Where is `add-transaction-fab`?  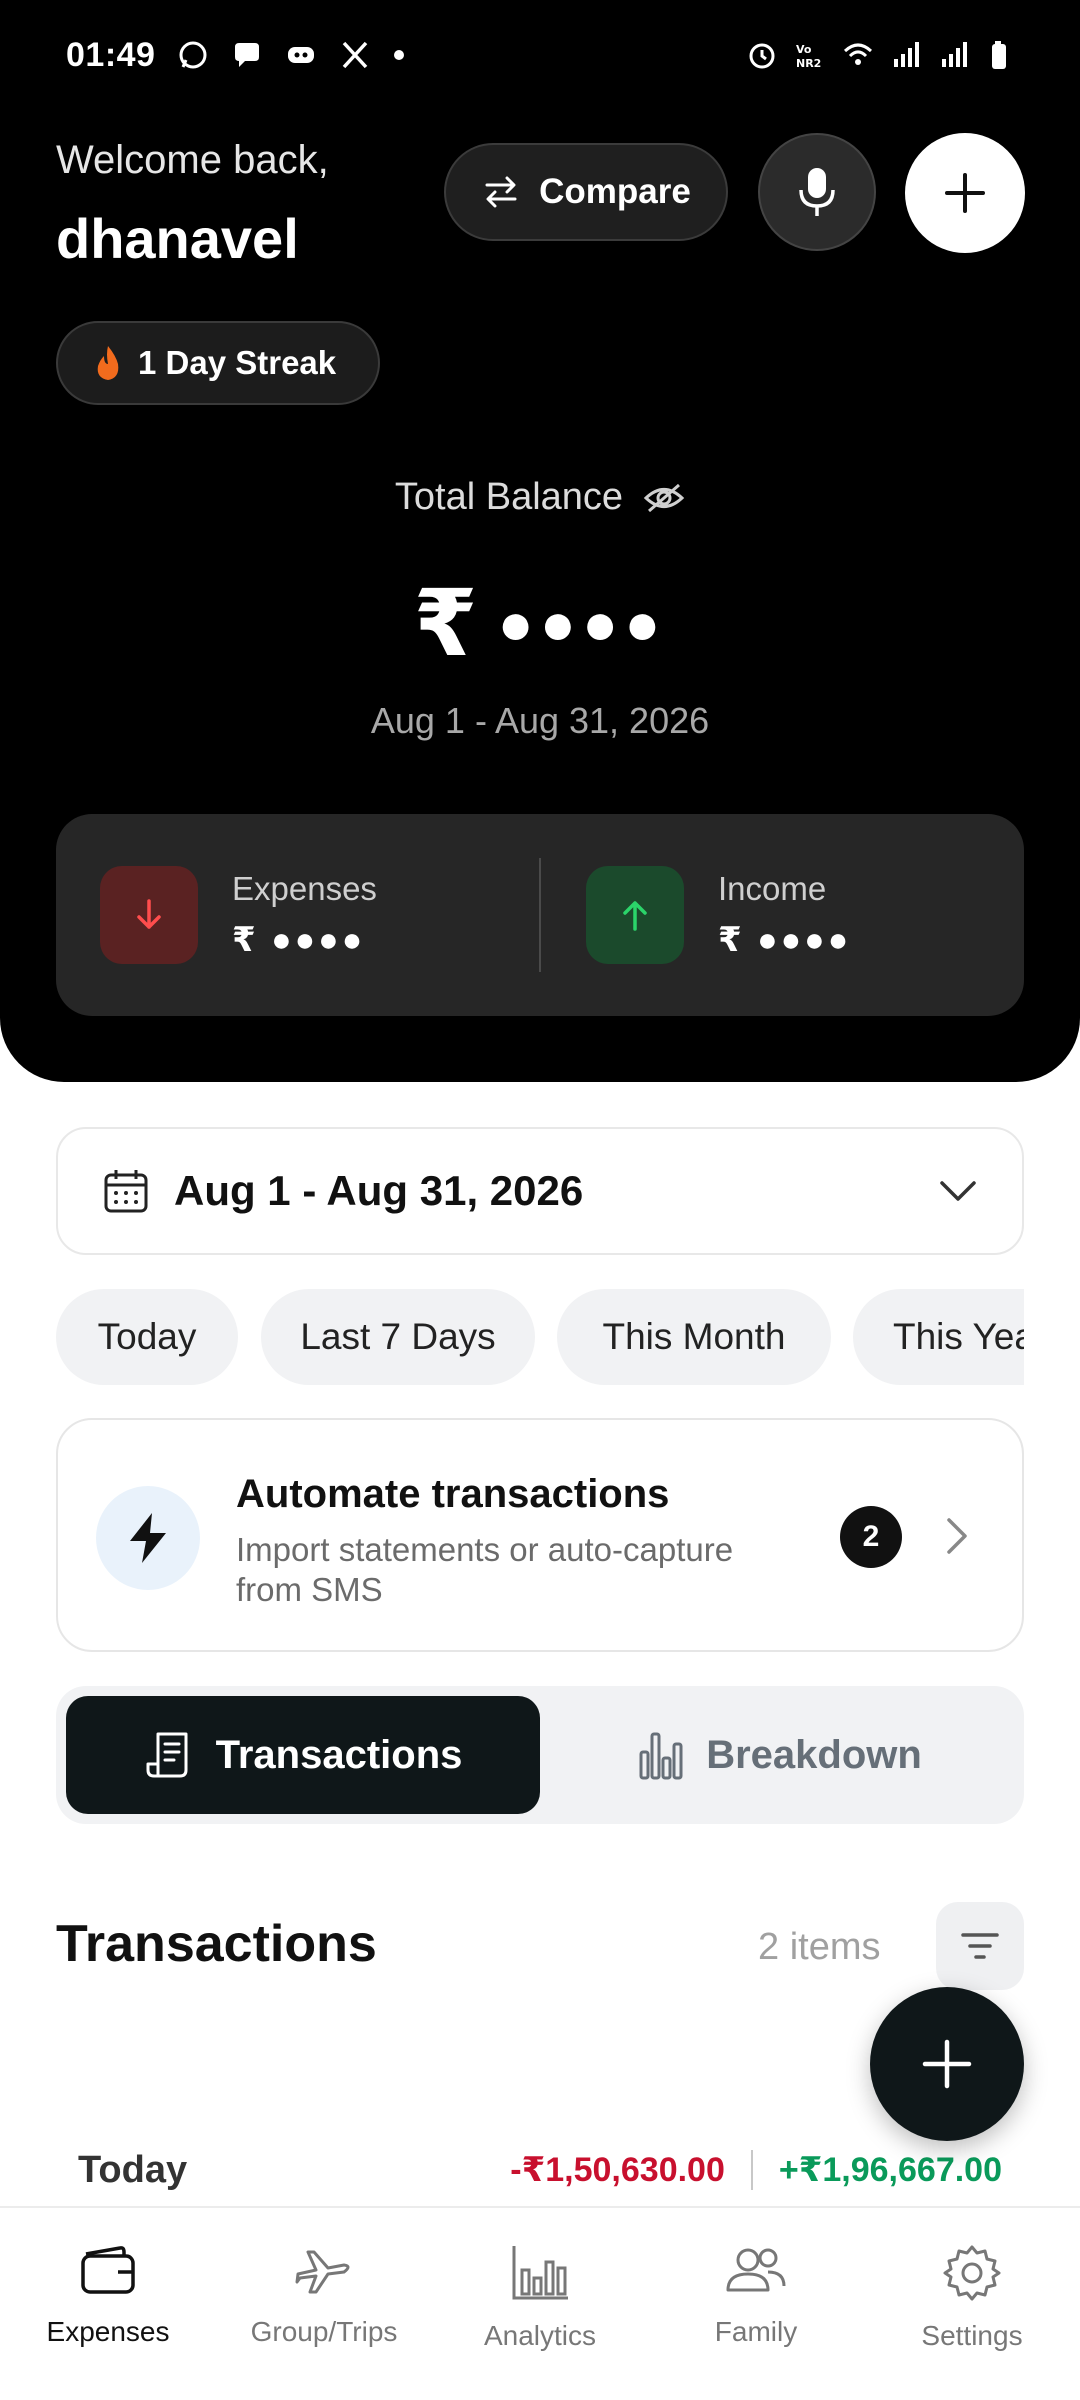
add-transaction-fab is located at coordinates (947, 2064).